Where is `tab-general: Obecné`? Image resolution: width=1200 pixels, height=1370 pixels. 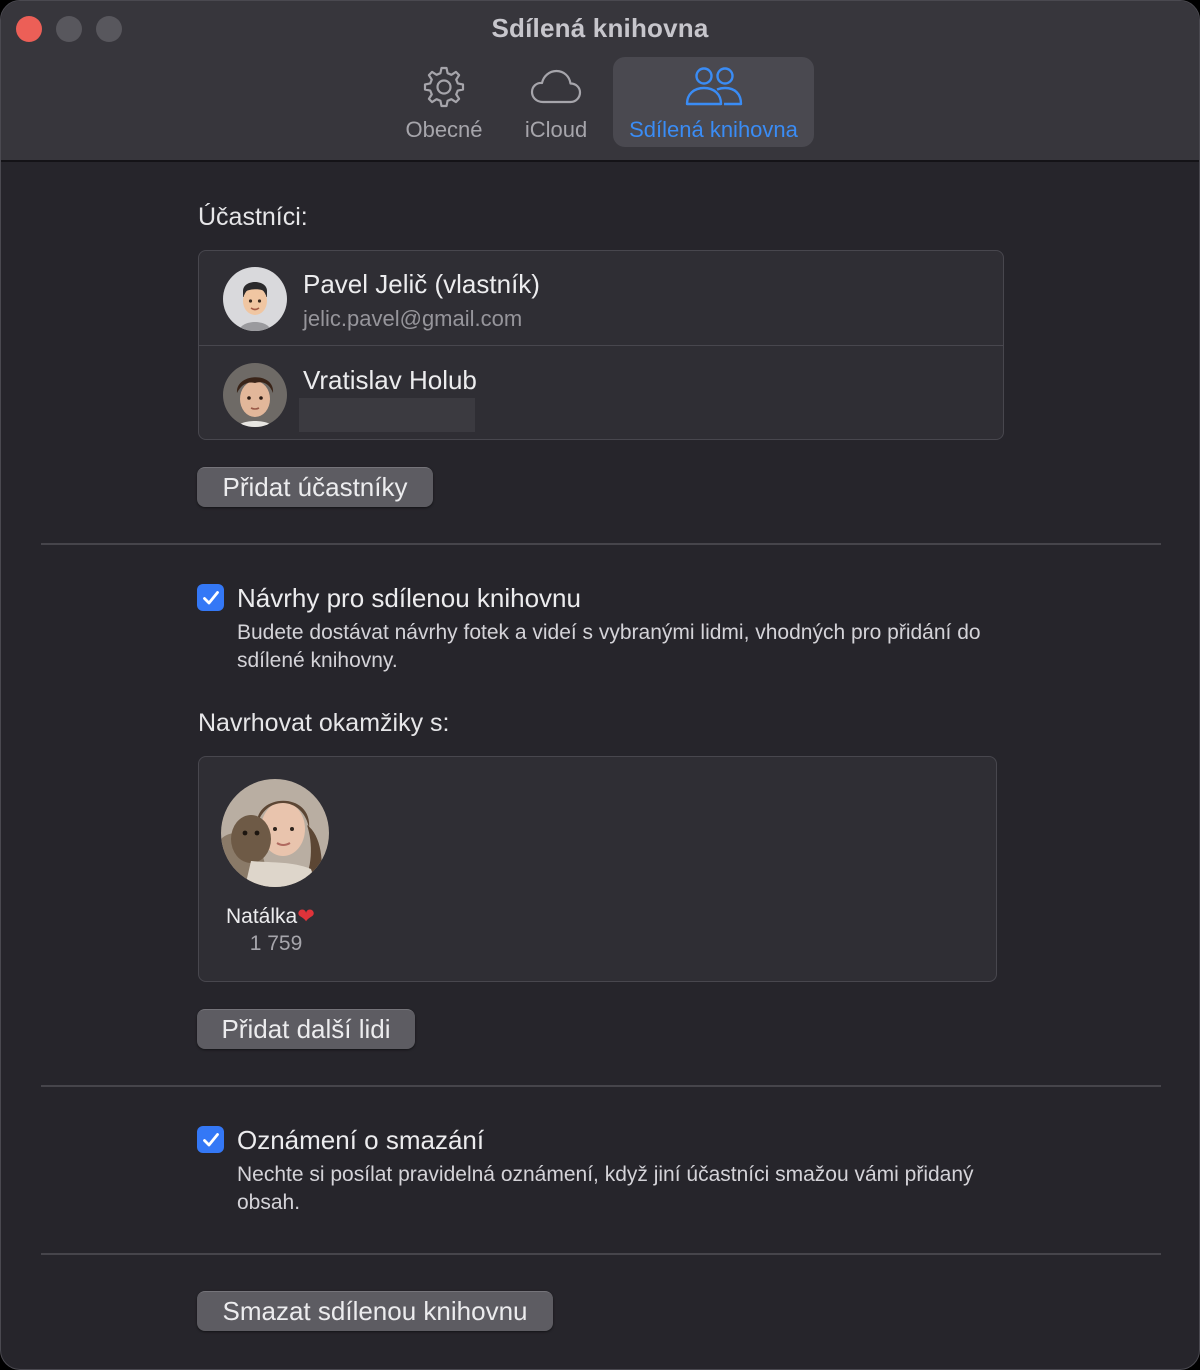 tab-general: Obecné is located at coordinates (444, 102).